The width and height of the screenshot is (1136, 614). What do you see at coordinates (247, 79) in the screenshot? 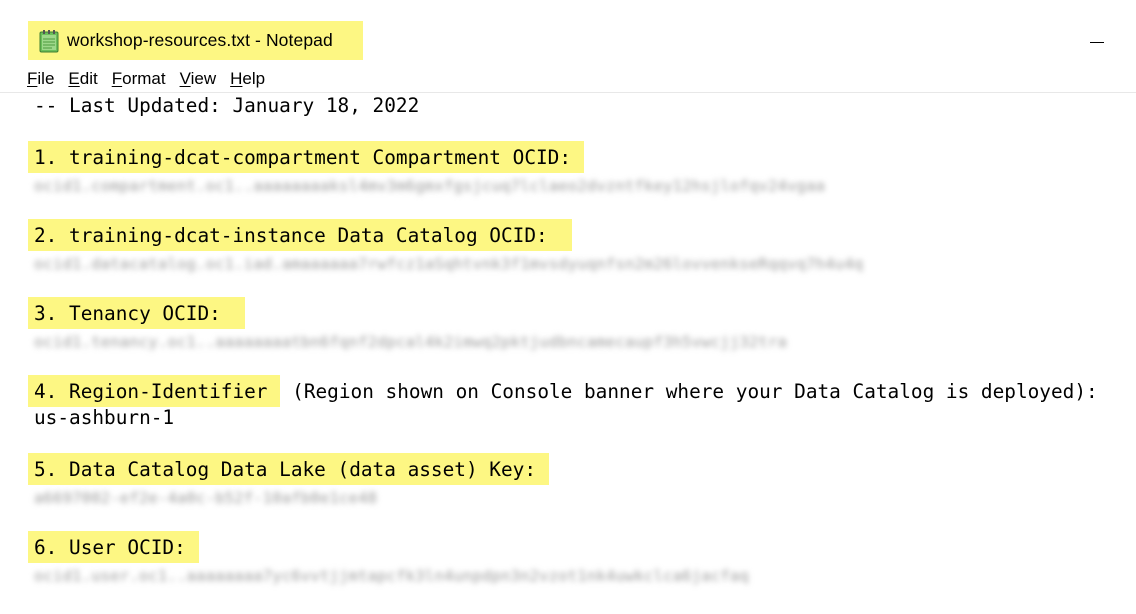
I see `menu-help: Help` at bounding box center [247, 79].